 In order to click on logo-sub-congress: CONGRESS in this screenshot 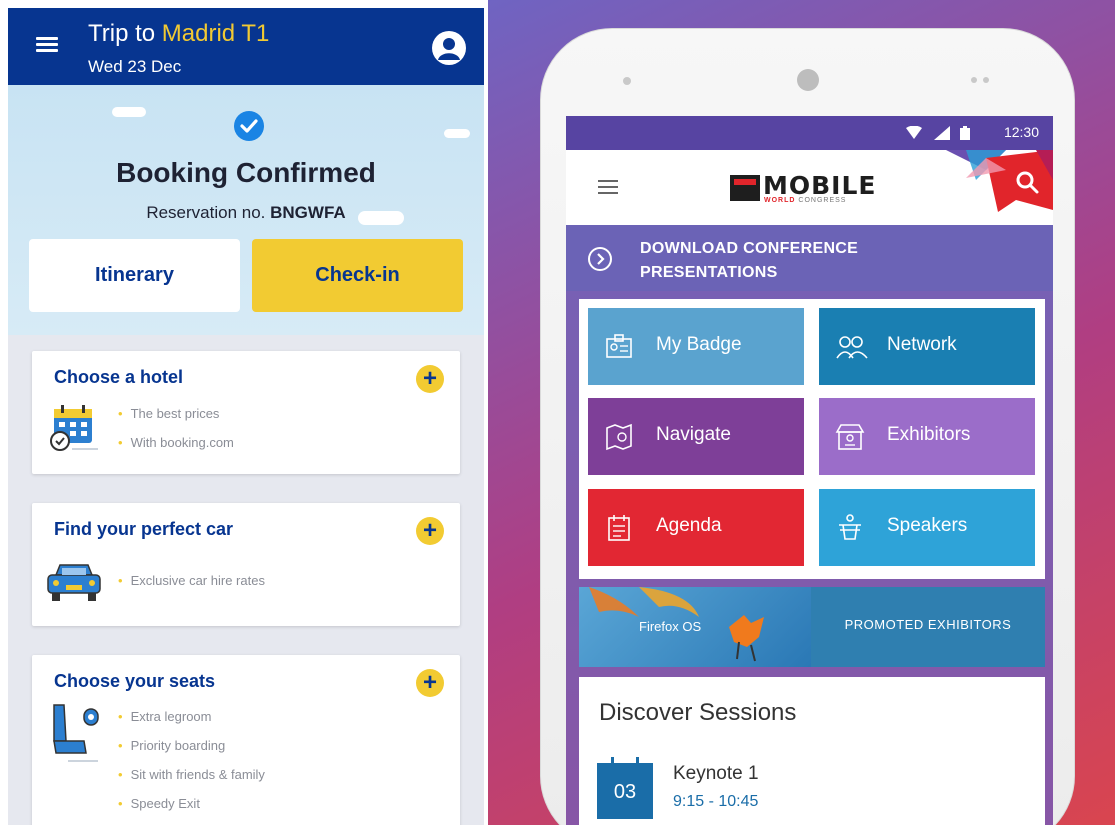, I will do `click(822, 200)`.